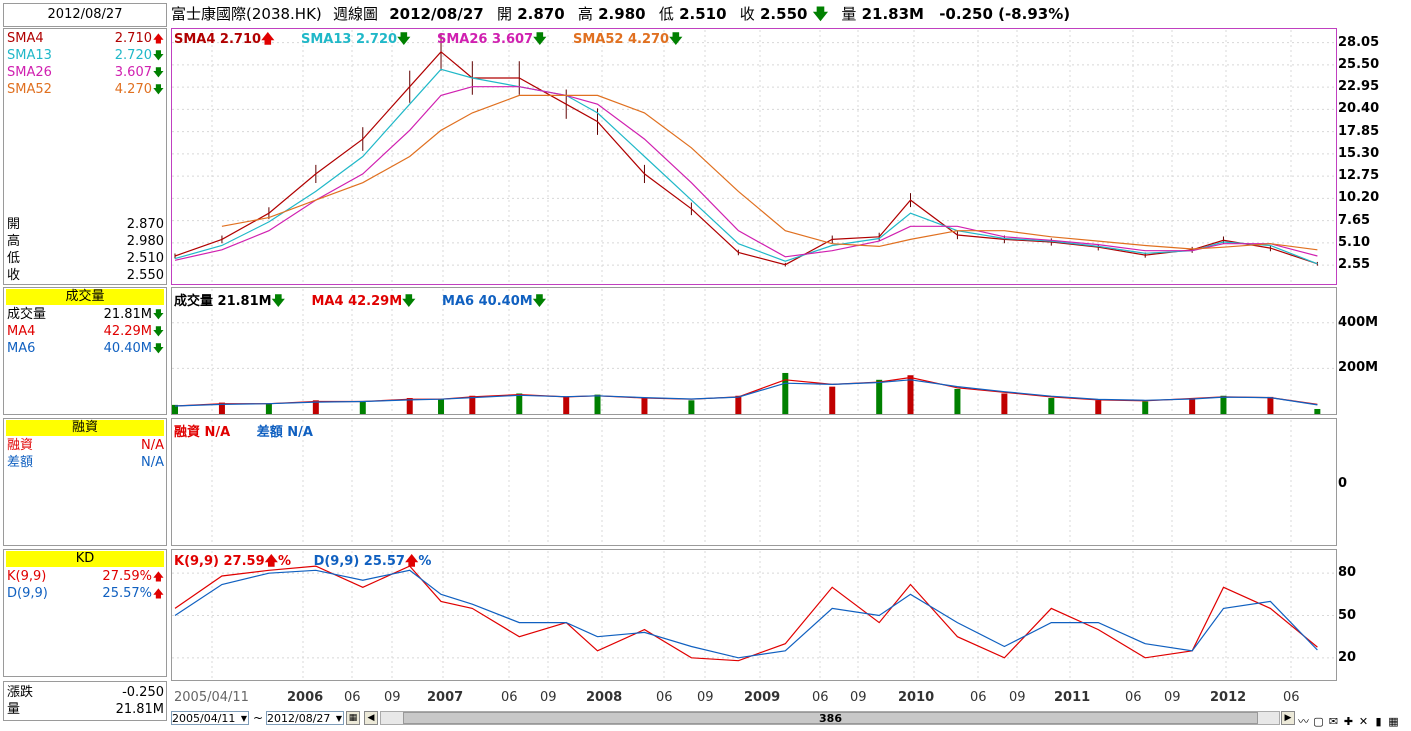 The height and width of the screenshot is (731, 1411). What do you see at coordinates (258, 718) in the screenshot?
I see `range-tilde: ~` at bounding box center [258, 718].